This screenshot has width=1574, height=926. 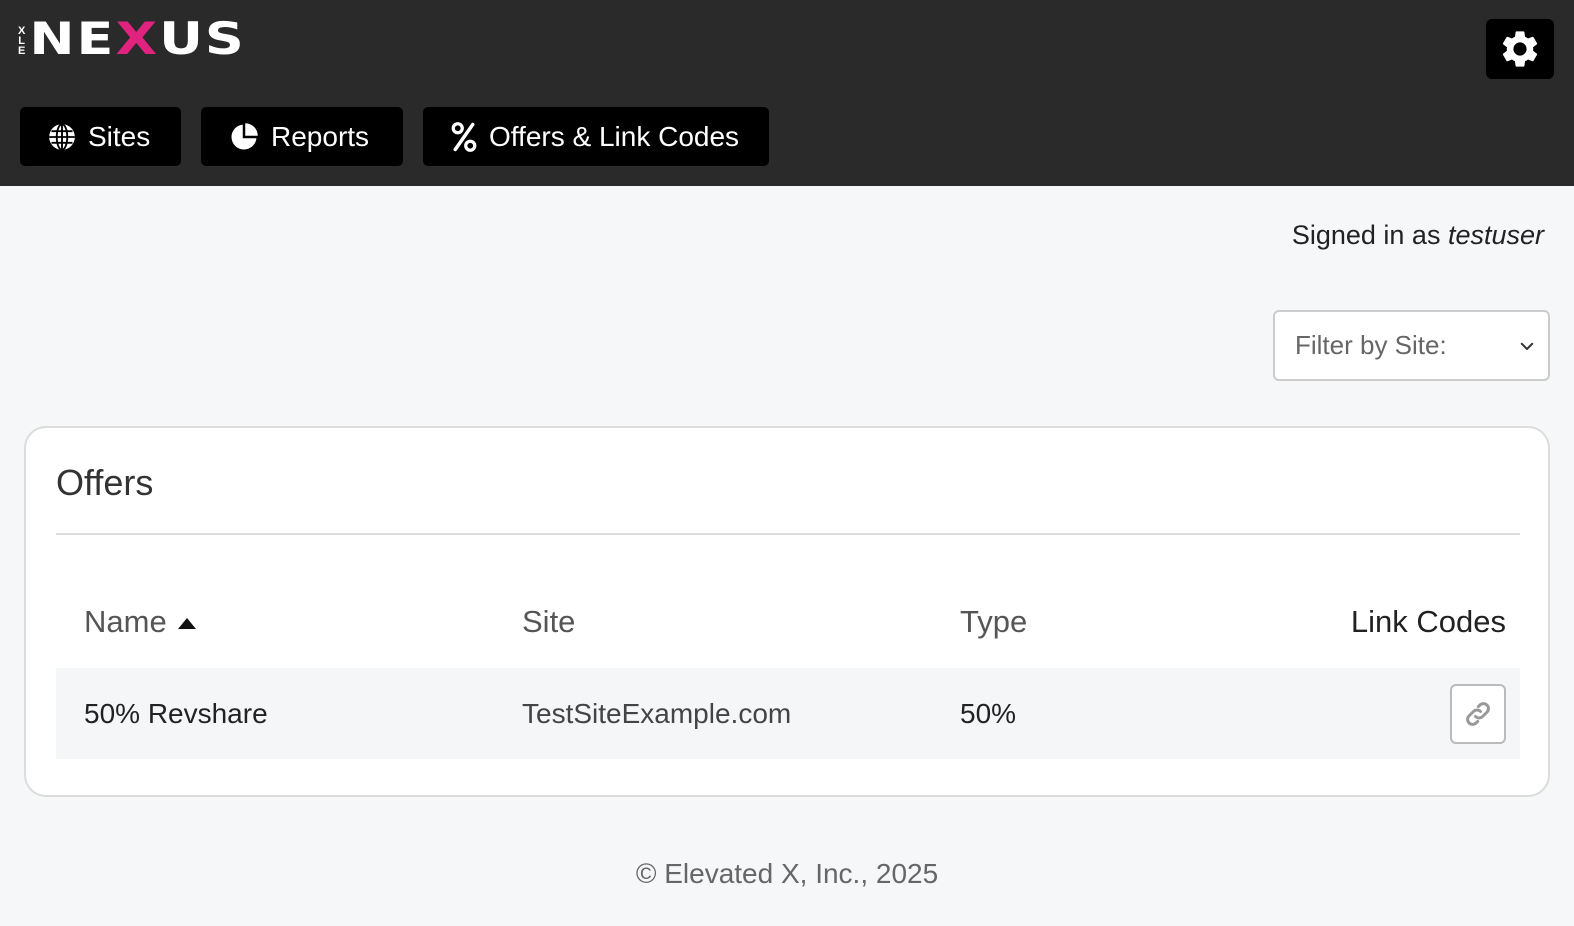 I want to click on logo-word-x: X, so click(x=137, y=38).